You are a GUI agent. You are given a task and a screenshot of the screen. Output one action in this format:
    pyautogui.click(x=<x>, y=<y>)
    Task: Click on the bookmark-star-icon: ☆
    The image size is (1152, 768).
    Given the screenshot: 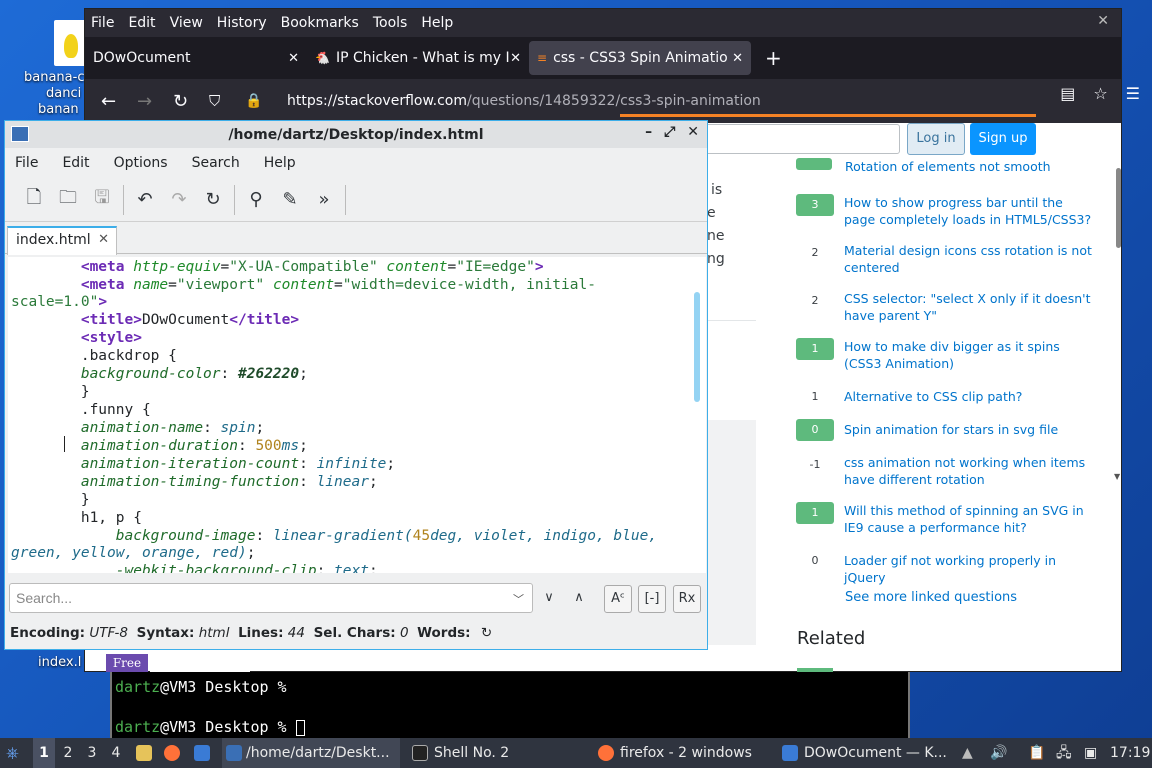 What is the action you would take?
    pyautogui.click(x=1100, y=93)
    